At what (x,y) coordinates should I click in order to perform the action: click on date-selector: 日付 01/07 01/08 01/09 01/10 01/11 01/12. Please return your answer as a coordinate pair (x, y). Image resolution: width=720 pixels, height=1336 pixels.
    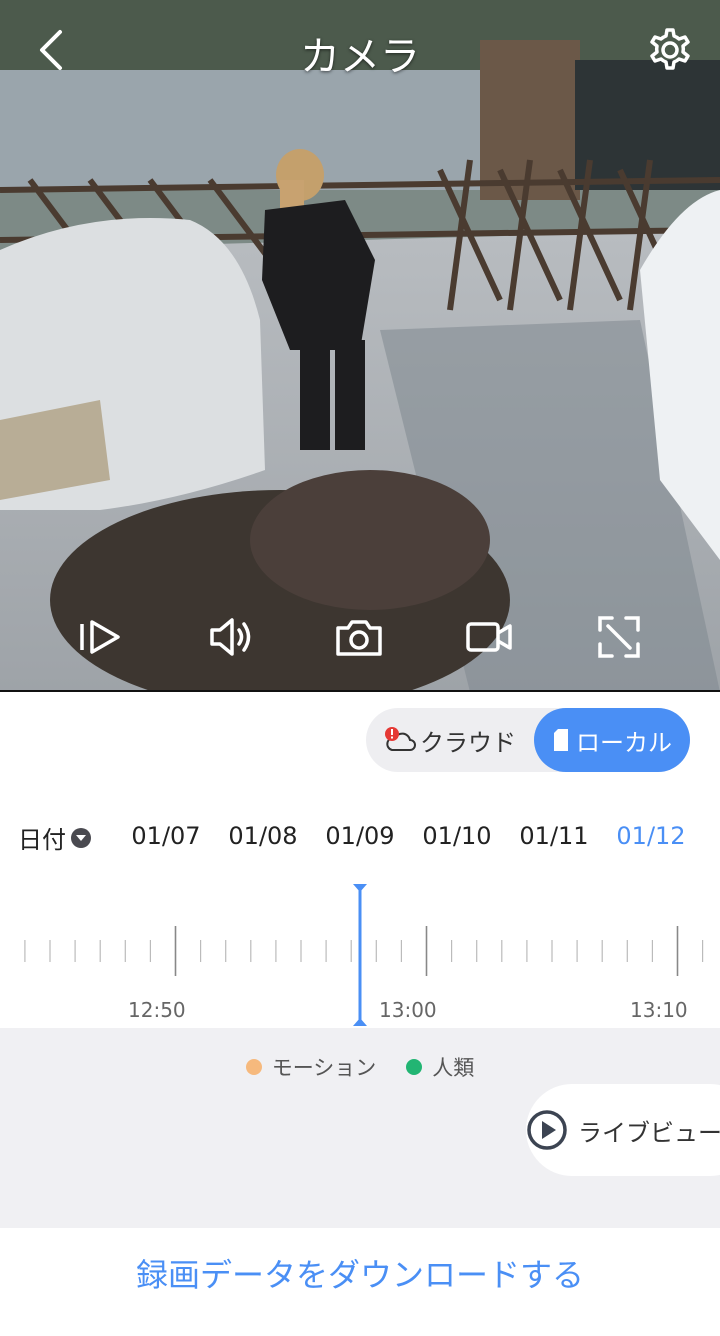
    Looking at the image, I should click on (360, 838).